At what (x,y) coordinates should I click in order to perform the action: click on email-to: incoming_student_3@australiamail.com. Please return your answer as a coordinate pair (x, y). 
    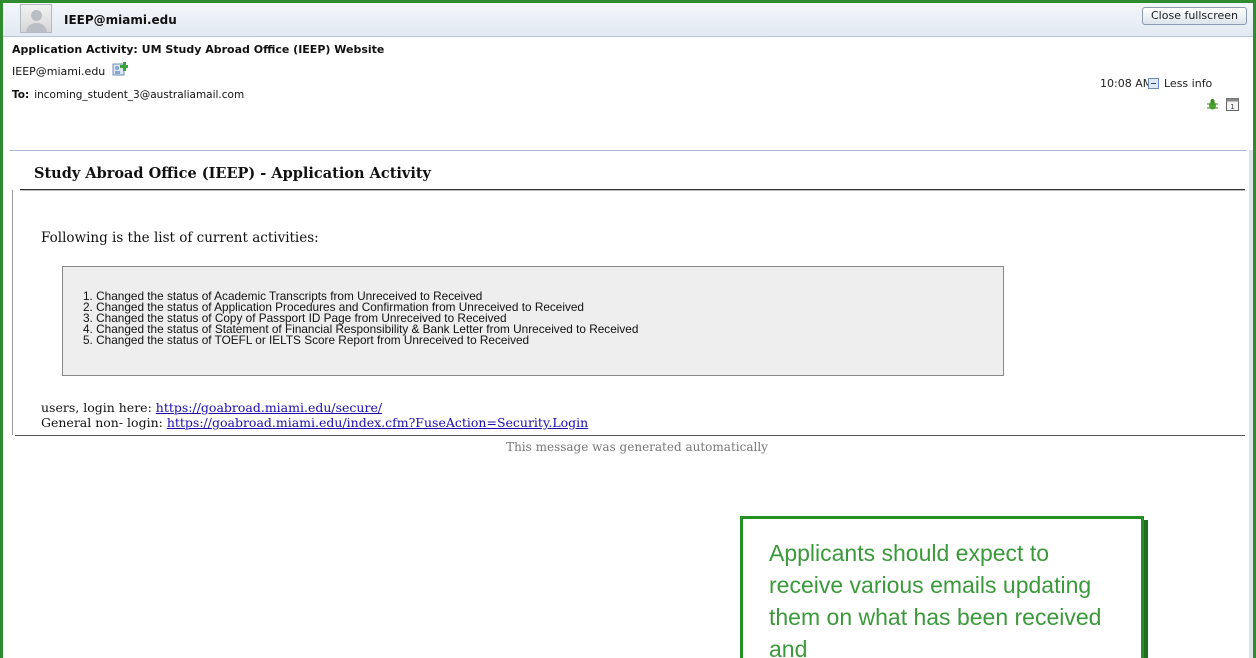
    Looking at the image, I should click on (139, 95).